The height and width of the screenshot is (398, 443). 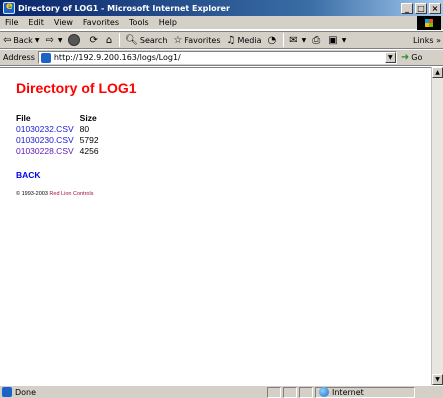 What do you see at coordinates (202, 40) in the screenshot?
I see `favorites-label: Favorites` at bounding box center [202, 40].